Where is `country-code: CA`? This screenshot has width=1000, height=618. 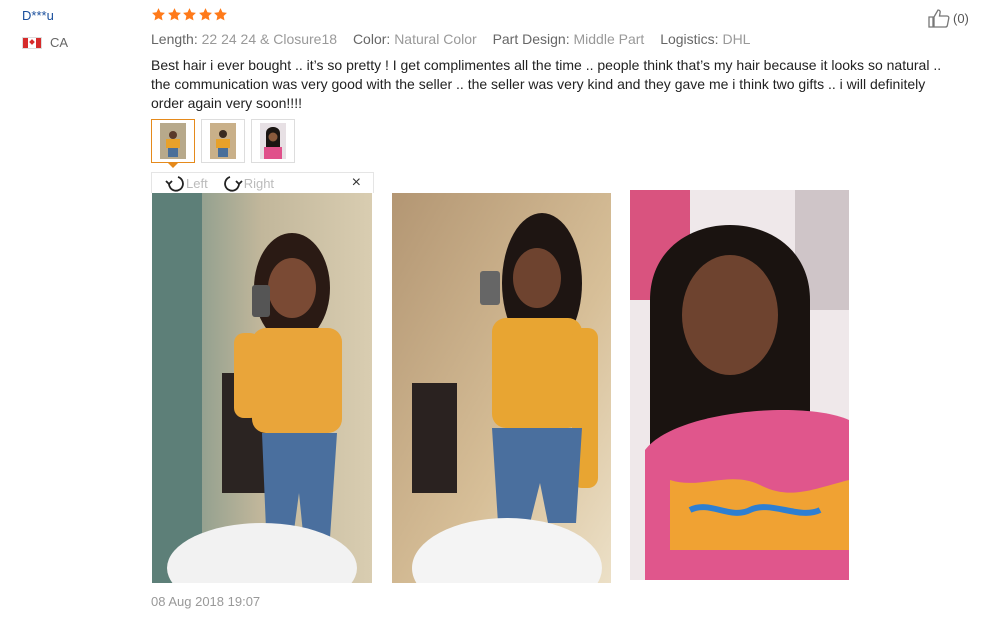
country-code: CA is located at coordinates (59, 42).